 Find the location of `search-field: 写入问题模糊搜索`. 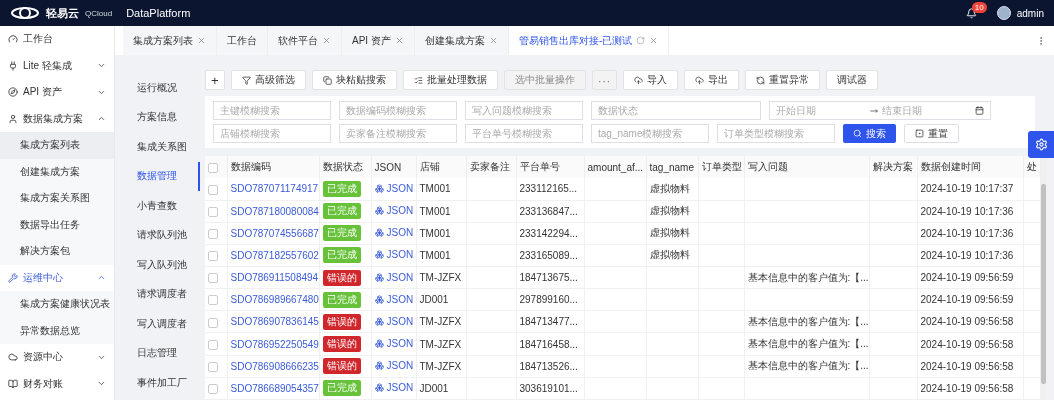

search-field: 写入问题模糊搜索 is located at coordinates (524, 110).